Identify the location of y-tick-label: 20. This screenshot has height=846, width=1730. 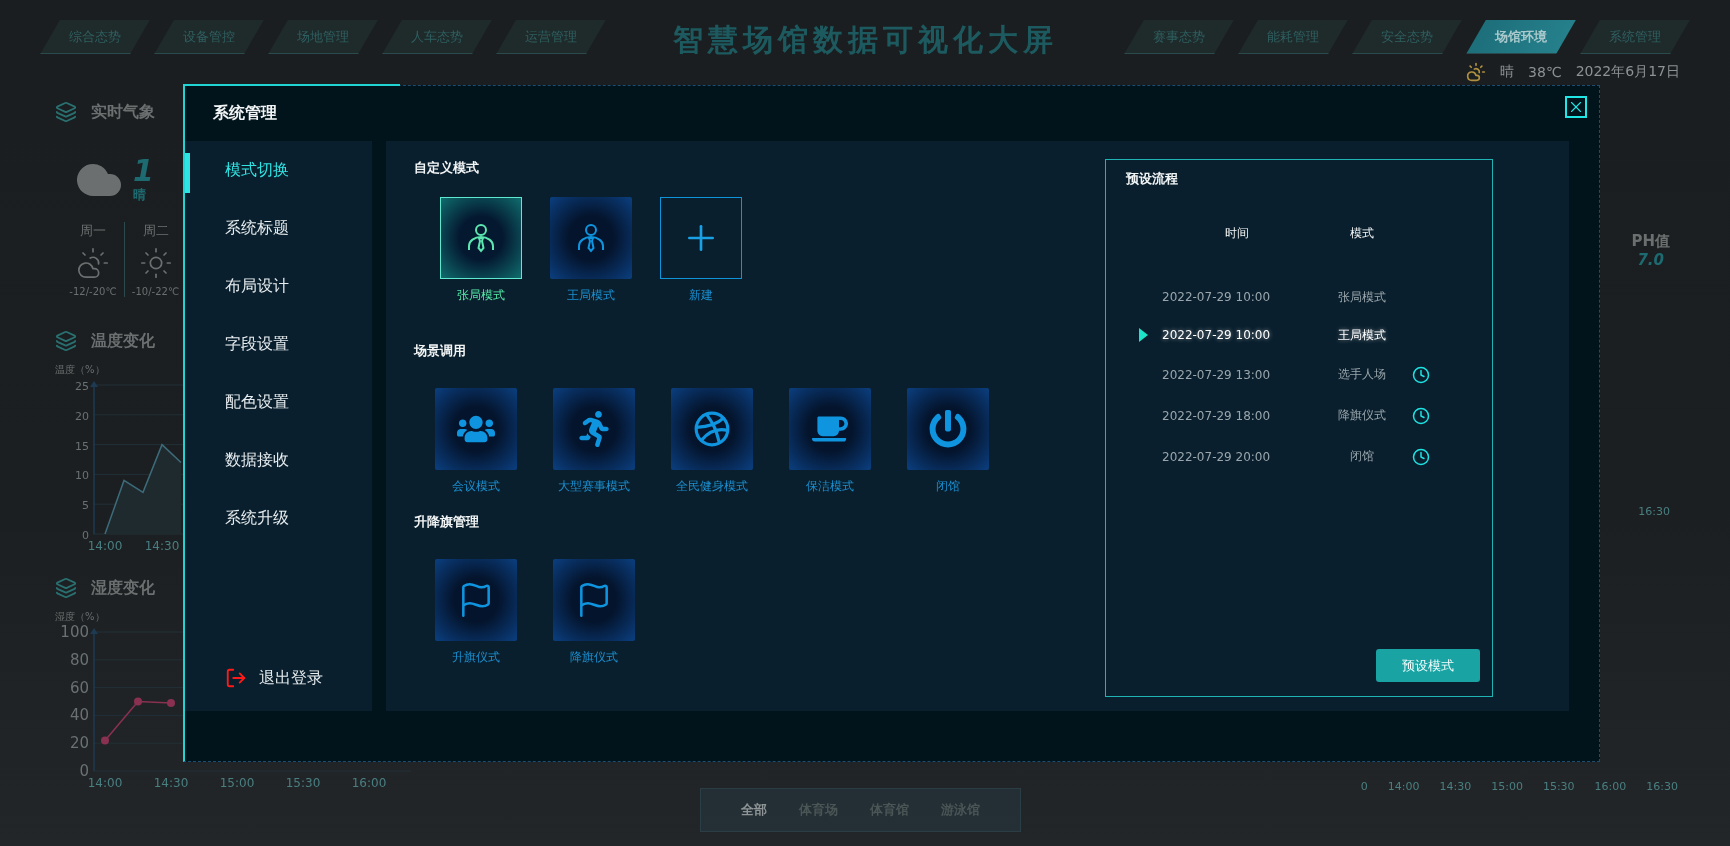
(82, 416).